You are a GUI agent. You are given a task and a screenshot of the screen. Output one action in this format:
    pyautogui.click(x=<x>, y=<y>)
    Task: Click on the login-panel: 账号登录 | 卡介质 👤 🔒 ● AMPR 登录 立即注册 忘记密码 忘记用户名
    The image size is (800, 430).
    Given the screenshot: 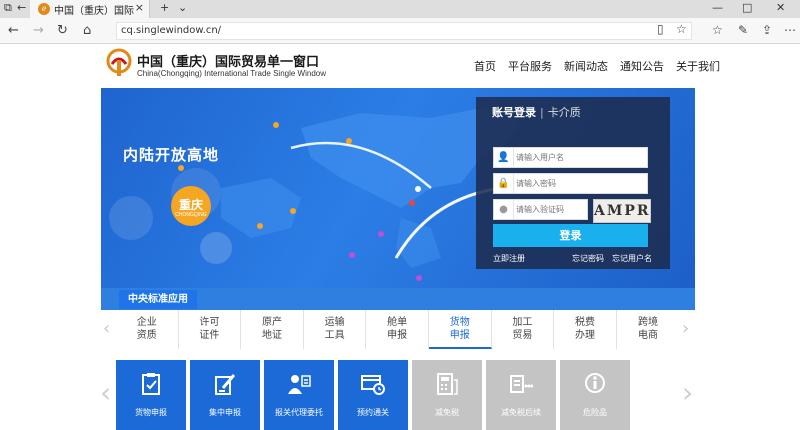 What is the action you would take?
    pyautogui.click(x=573, y=183)
    